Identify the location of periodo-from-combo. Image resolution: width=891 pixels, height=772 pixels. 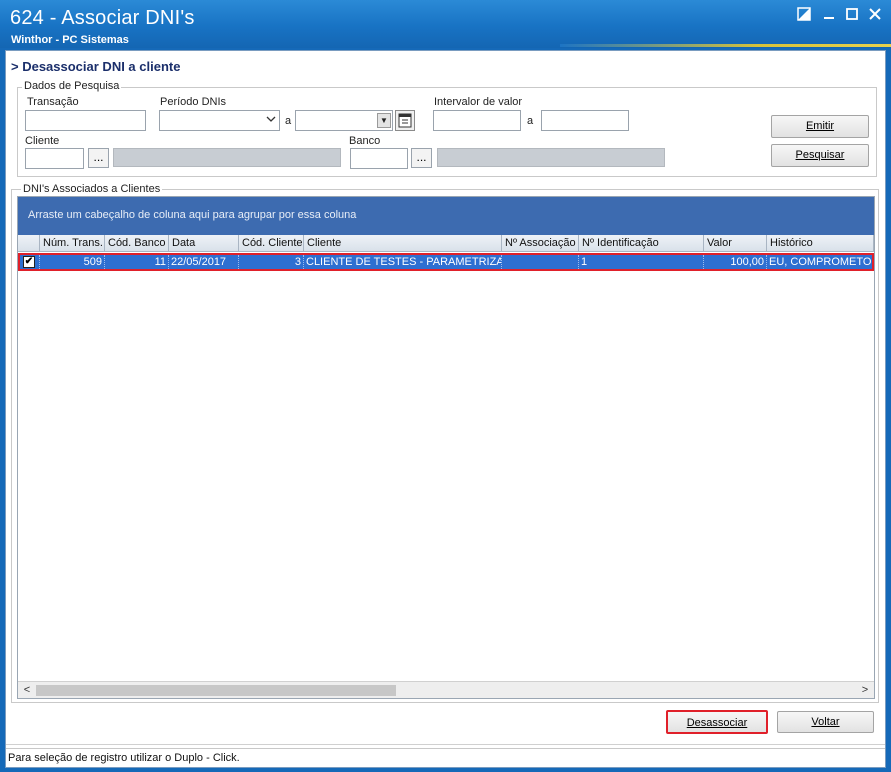
(219, 120).